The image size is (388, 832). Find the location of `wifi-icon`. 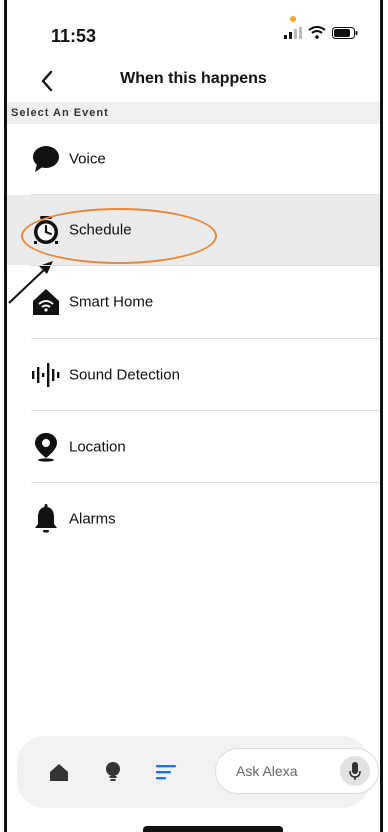

wifi-icon is located at coordinates (317, 32).